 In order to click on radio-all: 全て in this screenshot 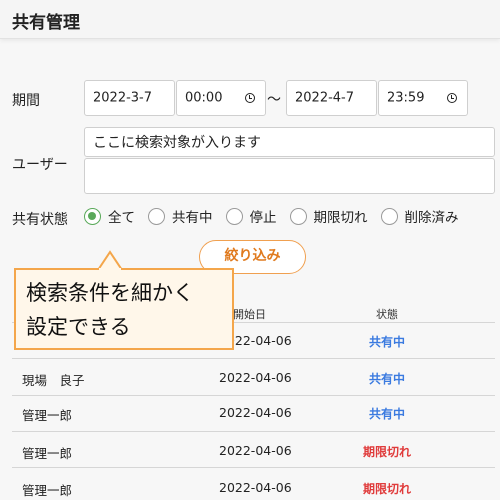, I will do `click(109, 216)`.